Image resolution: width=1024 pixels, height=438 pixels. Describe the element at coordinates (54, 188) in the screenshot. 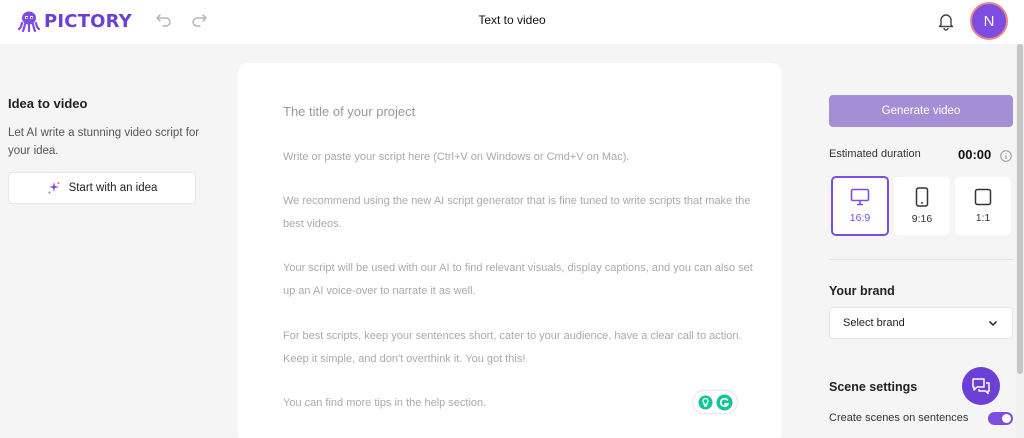

I see `sparkle-icon` at that location.